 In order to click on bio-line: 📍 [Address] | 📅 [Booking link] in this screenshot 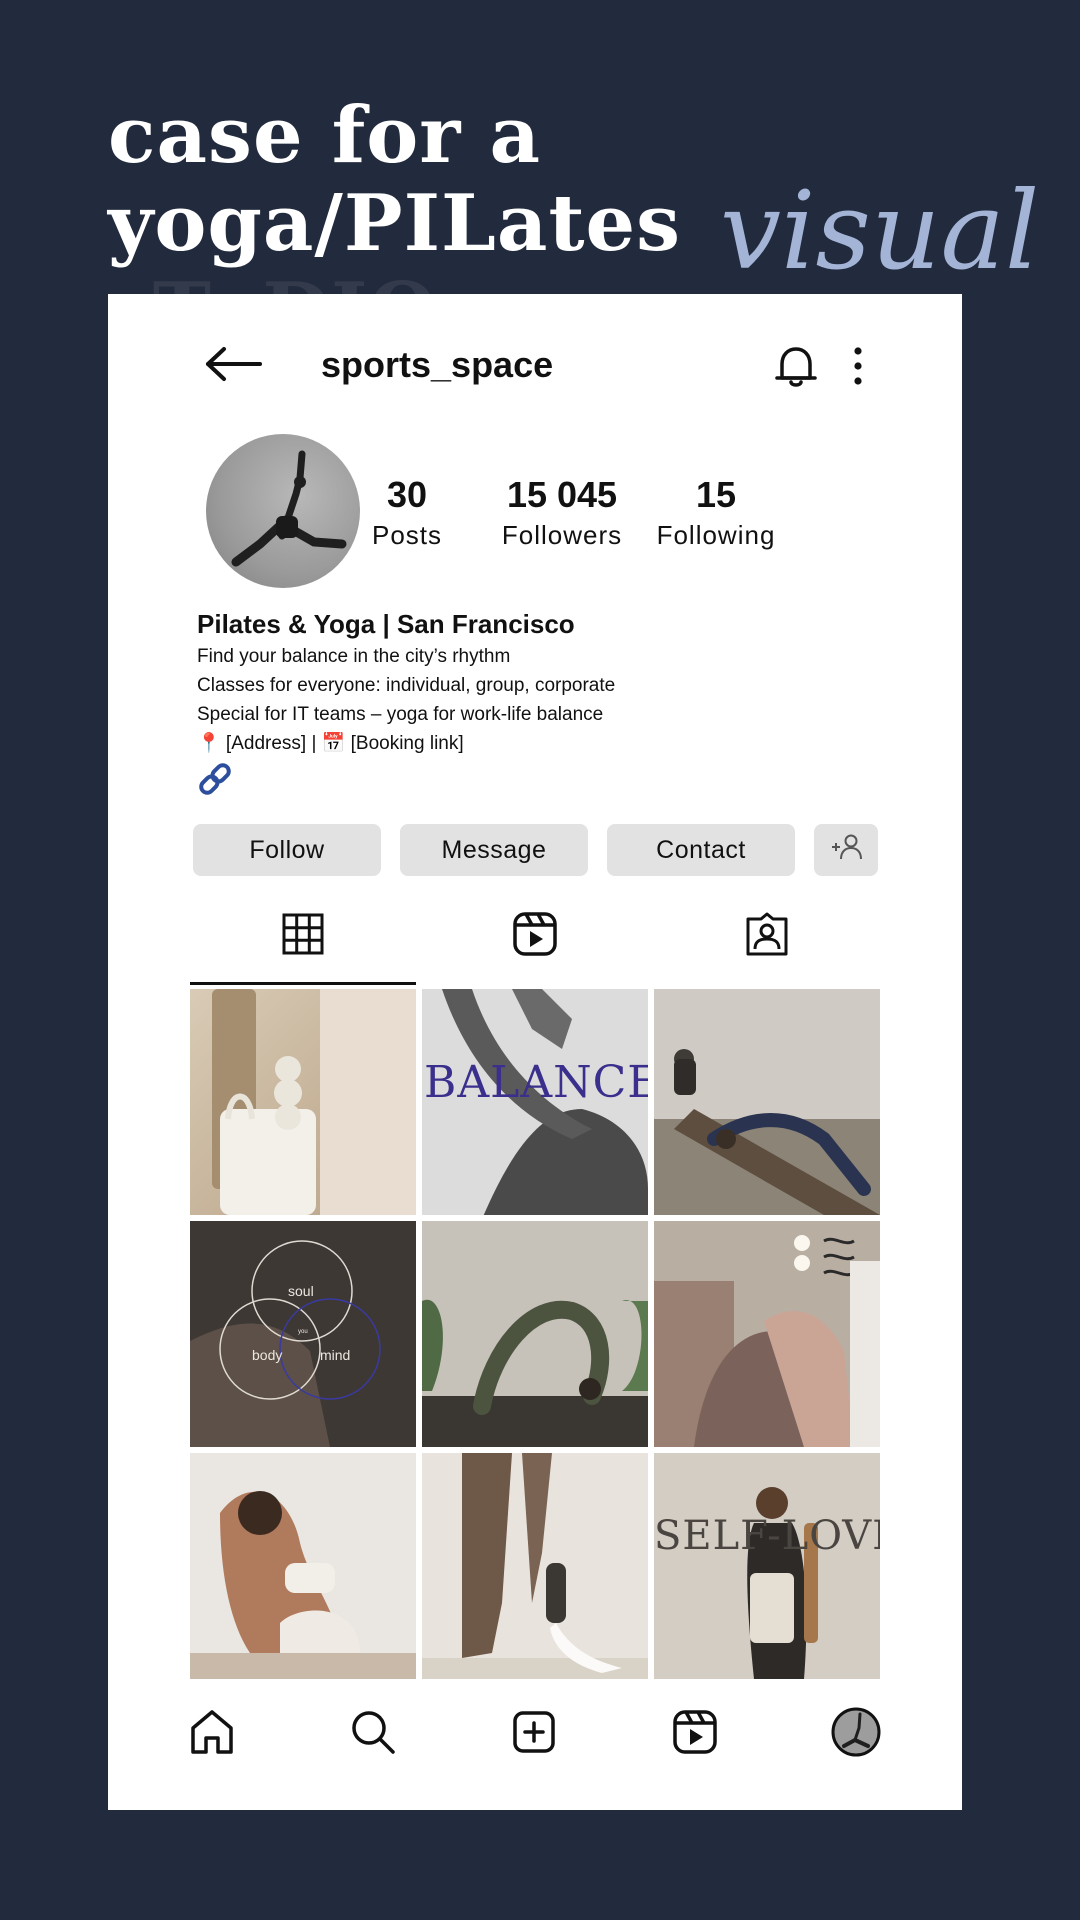, I will do `click(330, 743)`.